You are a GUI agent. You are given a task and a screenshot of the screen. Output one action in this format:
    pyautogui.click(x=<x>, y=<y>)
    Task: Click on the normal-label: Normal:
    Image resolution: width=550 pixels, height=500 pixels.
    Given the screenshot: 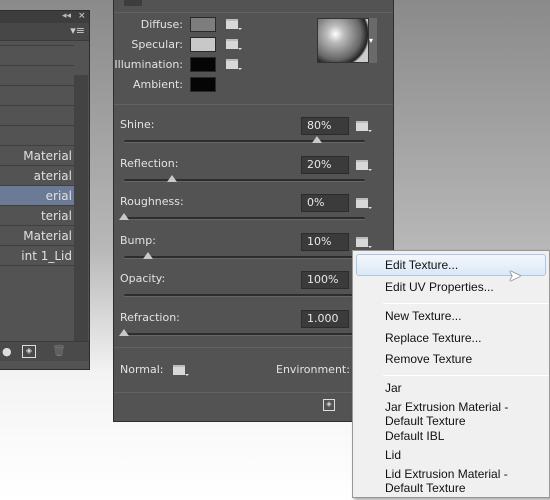 What is the action you would take?
    pyautogui.click(x=142, y=369)
    